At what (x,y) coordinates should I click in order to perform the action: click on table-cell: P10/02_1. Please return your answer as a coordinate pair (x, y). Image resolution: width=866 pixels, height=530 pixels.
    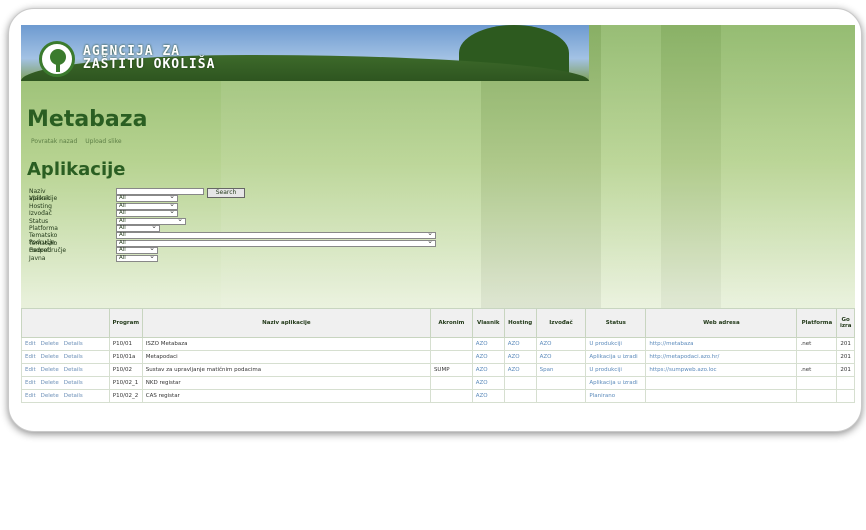
    Looking at the image, I should click on (125, 383).